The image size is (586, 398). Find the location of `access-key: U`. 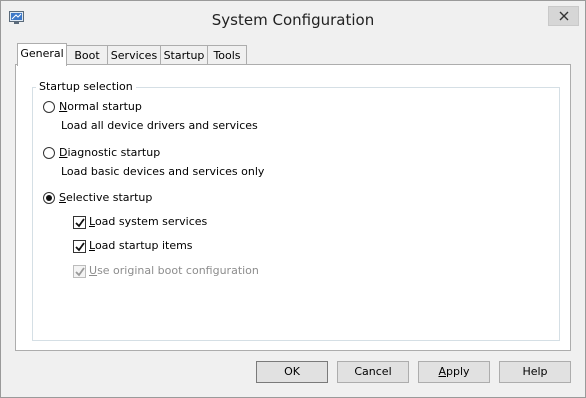

access-key: U is located at coordinates (93, 270).